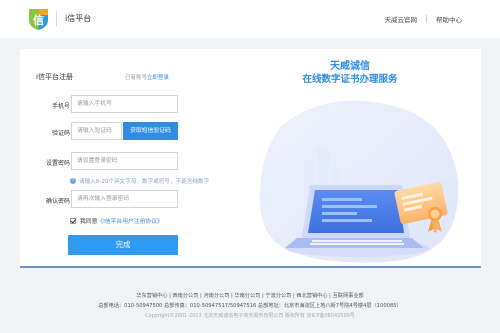 This screenshot has height=333, width=500. I want to click on brand-logo-icon: 信, so click(38, 18).